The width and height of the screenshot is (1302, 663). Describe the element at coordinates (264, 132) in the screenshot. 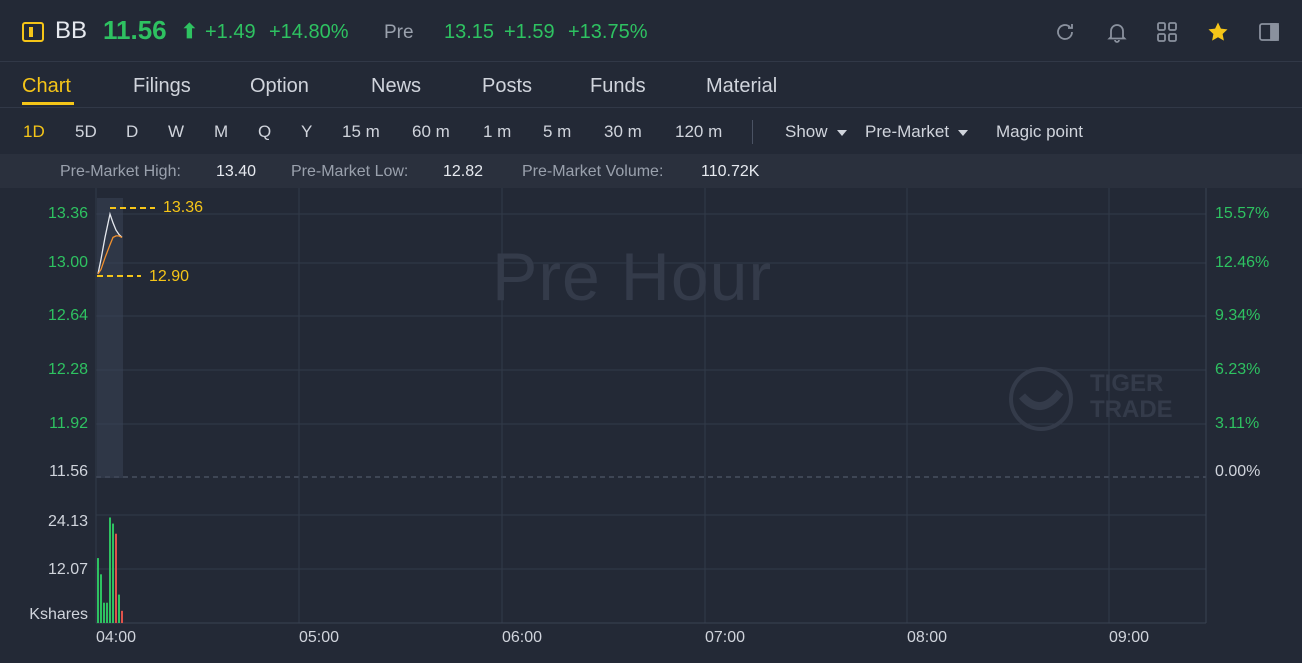

I see `period-quarter: Q` at that location.